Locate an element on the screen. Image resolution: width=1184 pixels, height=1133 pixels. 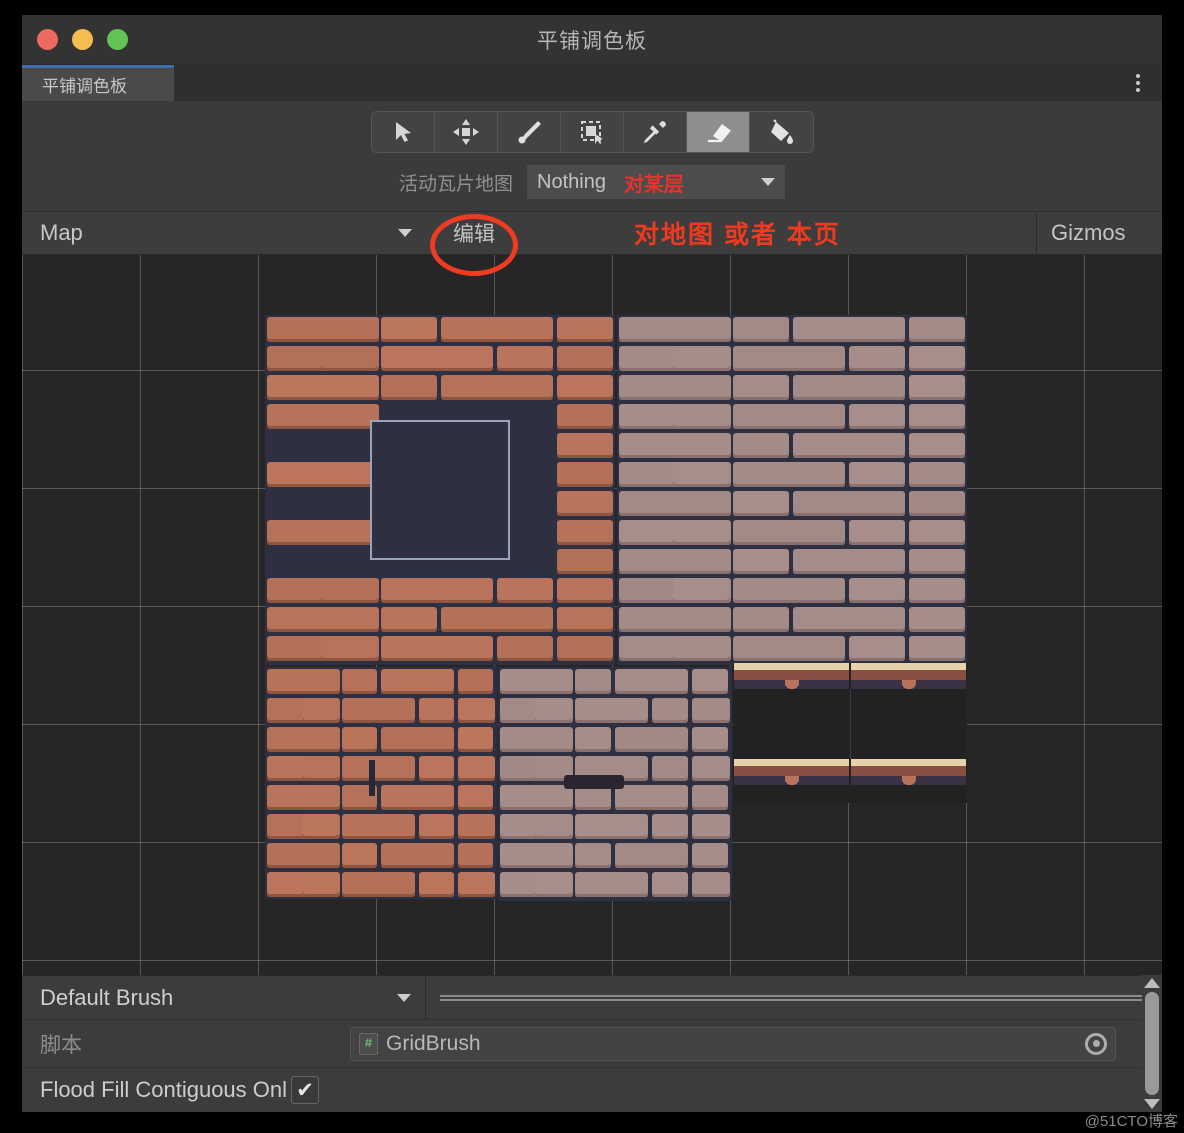
select-tool-button is located at coordinates (403, 132).